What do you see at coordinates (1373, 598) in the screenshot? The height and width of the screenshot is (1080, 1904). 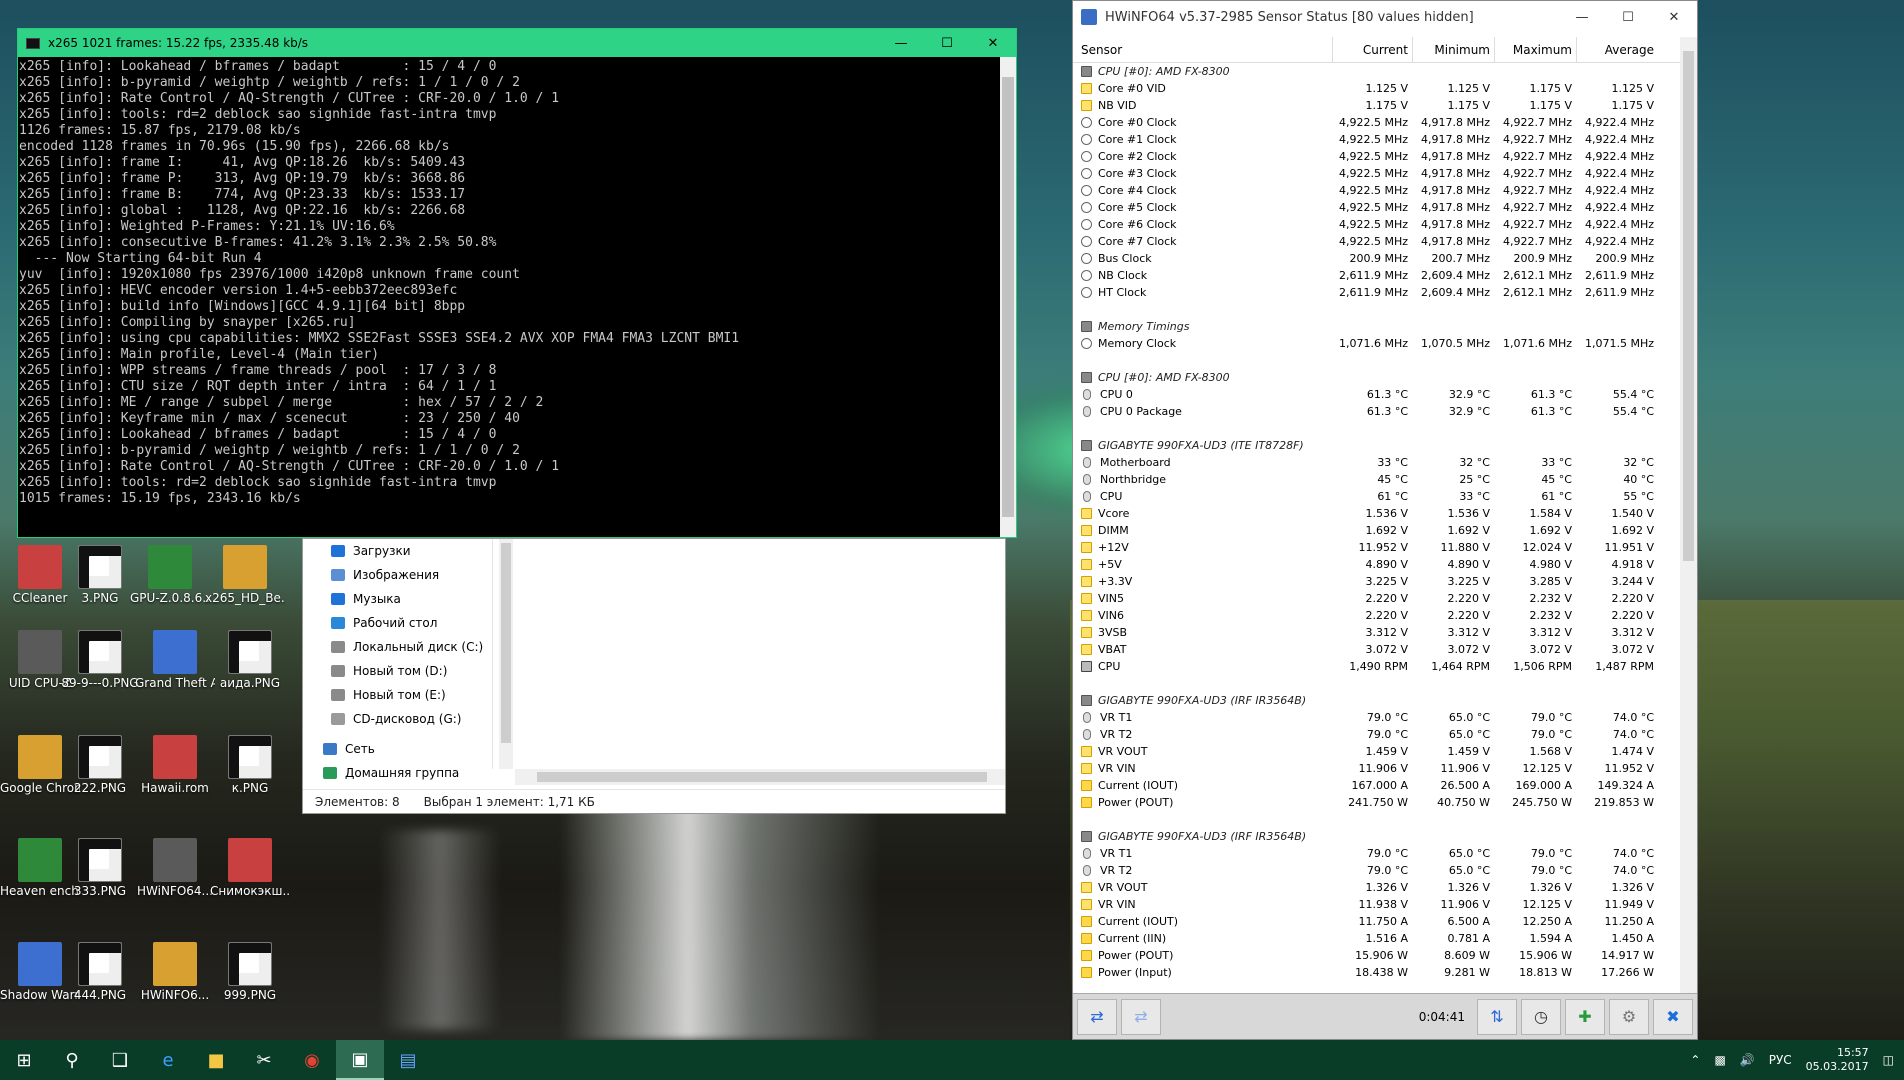 I see `sensor-row: VIN5 2.220 V 2.220 V 2.232 V 2.220 V` at bounding box center [1373, 598].